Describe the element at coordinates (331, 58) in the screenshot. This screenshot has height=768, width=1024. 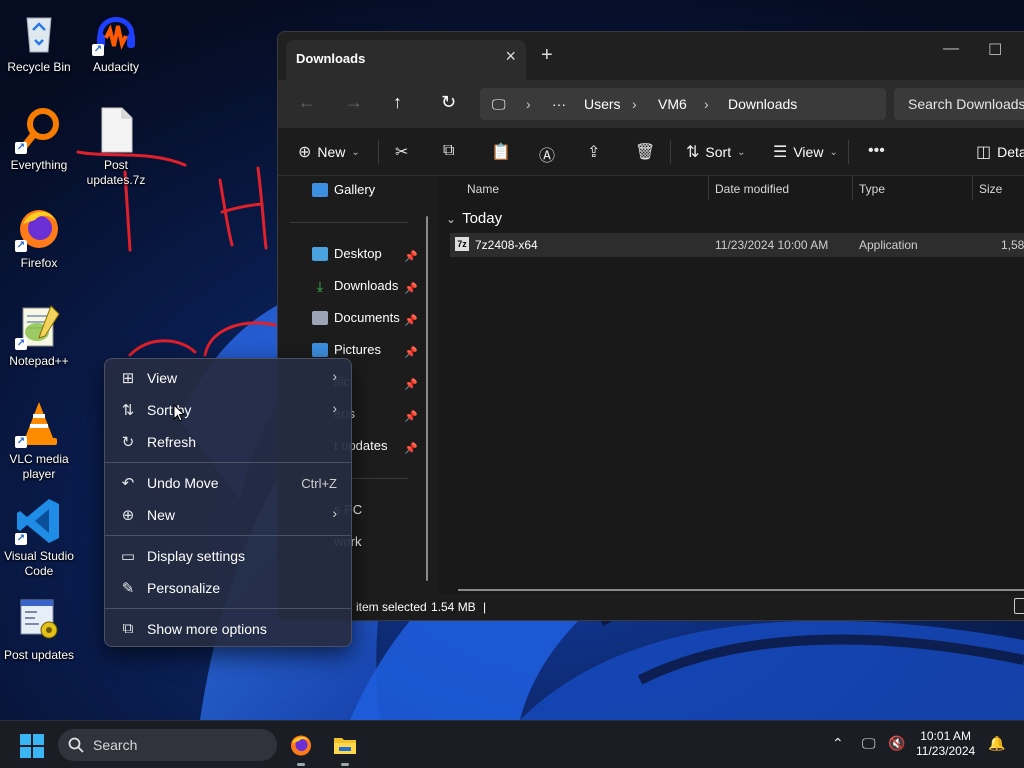
I see `tab-title: Downloads` at that location.